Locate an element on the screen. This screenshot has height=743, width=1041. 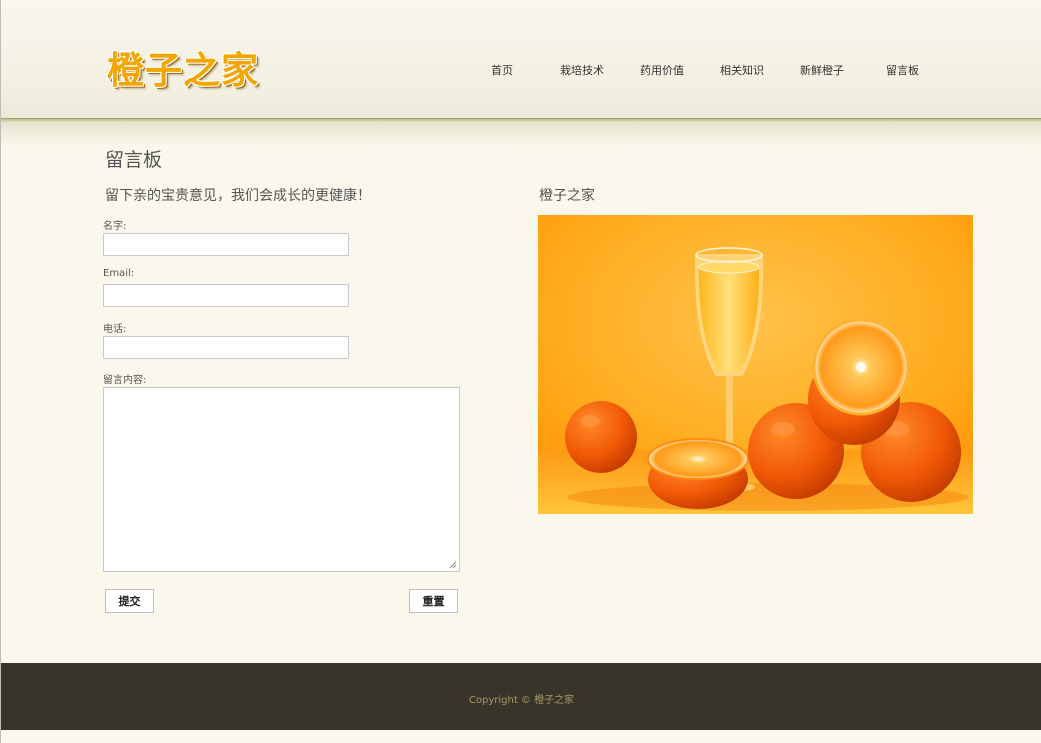
resize-grip-icon is located at coordinates (453, 565).